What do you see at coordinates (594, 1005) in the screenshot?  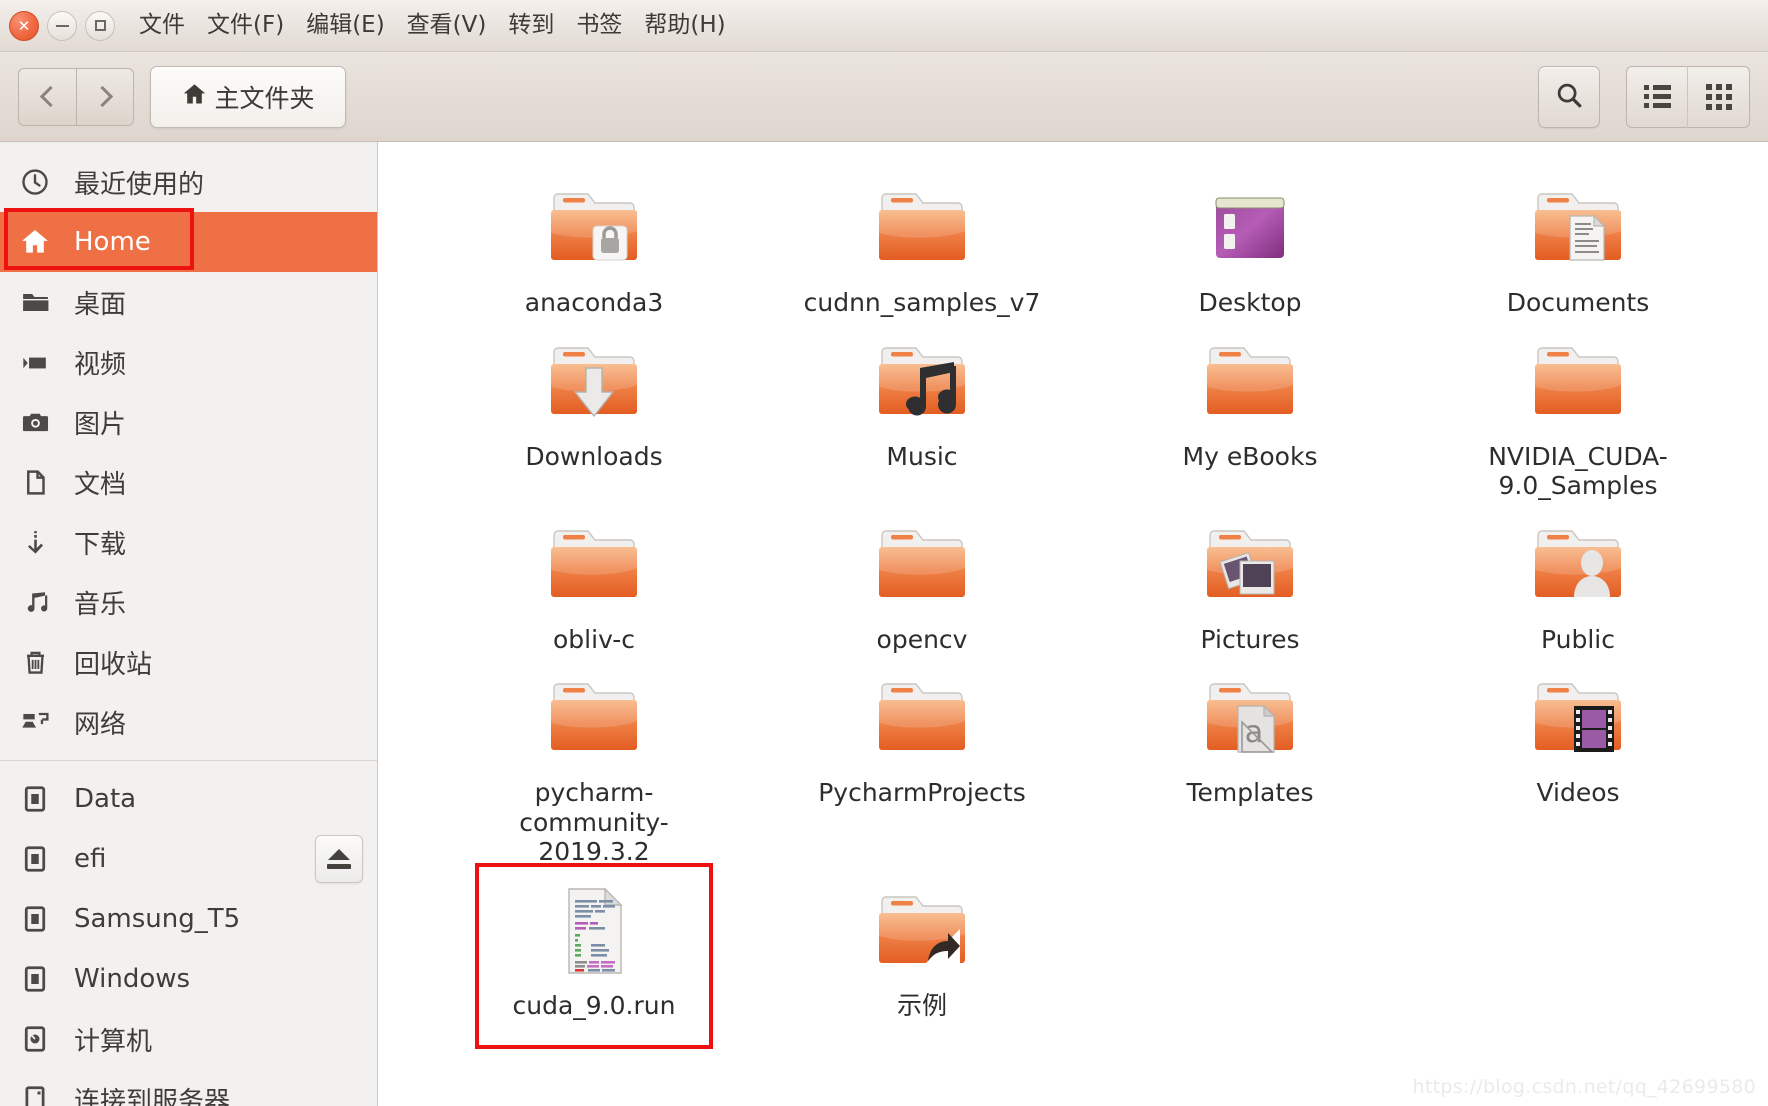 I see `file-name: cuda_9.0.run` at bounding box center [594, 1005].